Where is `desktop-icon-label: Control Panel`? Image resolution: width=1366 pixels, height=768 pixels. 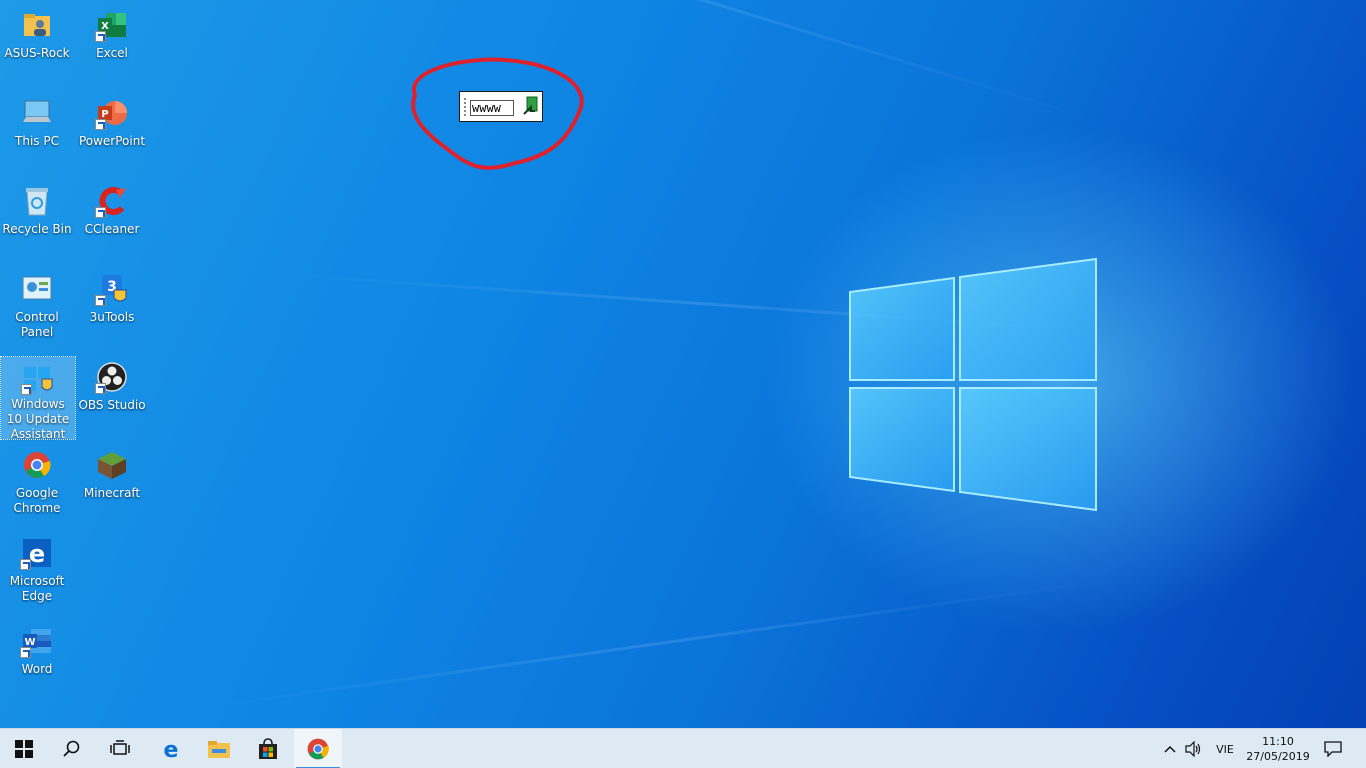 desktop-icon-label: Control Panel is located at coordinates (37, 324).